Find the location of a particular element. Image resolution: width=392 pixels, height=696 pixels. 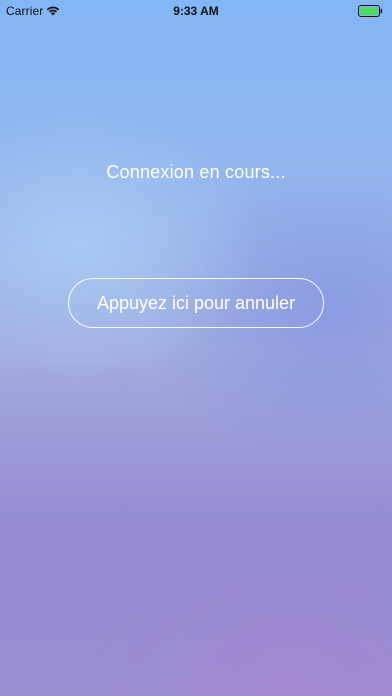

battery-icon is located at coordinates (370, 11).